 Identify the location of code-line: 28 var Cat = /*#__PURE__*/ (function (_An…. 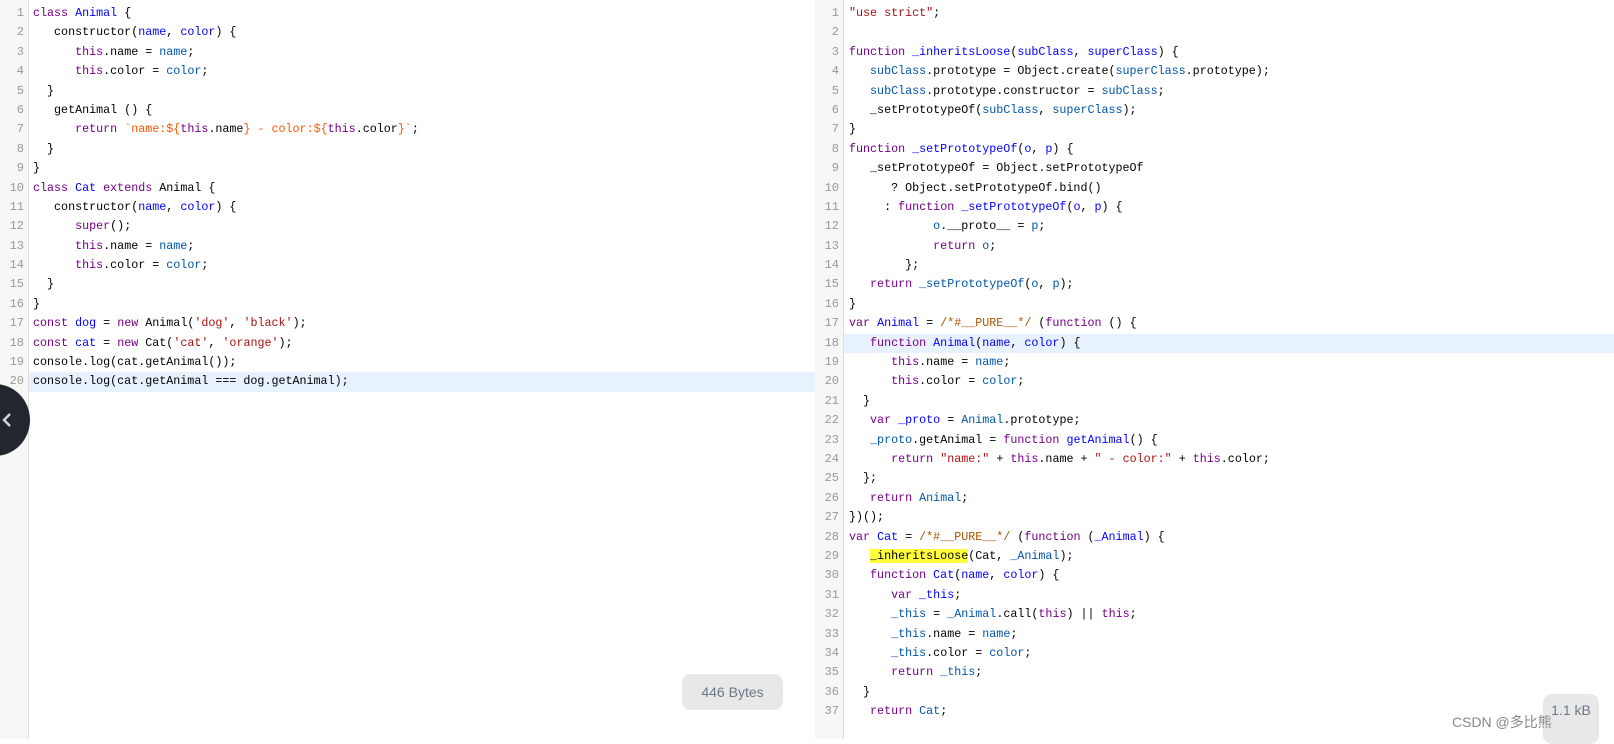
(1214, 537).